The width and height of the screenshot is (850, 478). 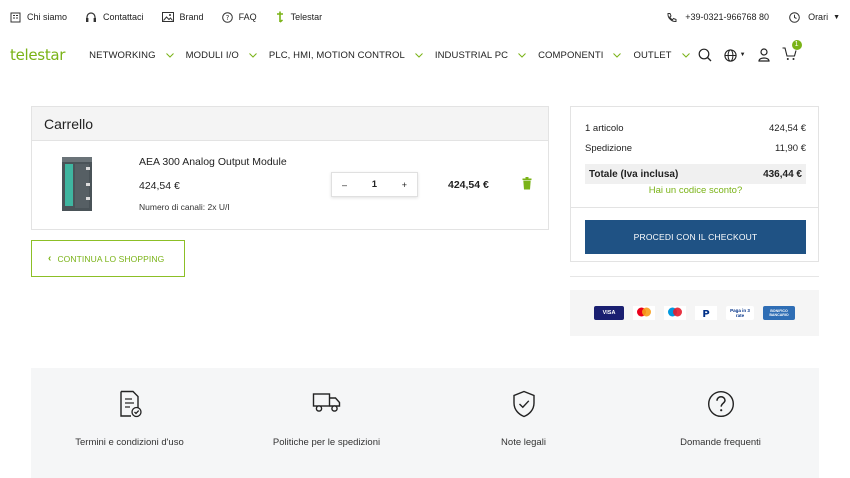 I want to click on nav-item-plc: PLC, HMI, MOTION CONTROL, so click(x=346, y=55).